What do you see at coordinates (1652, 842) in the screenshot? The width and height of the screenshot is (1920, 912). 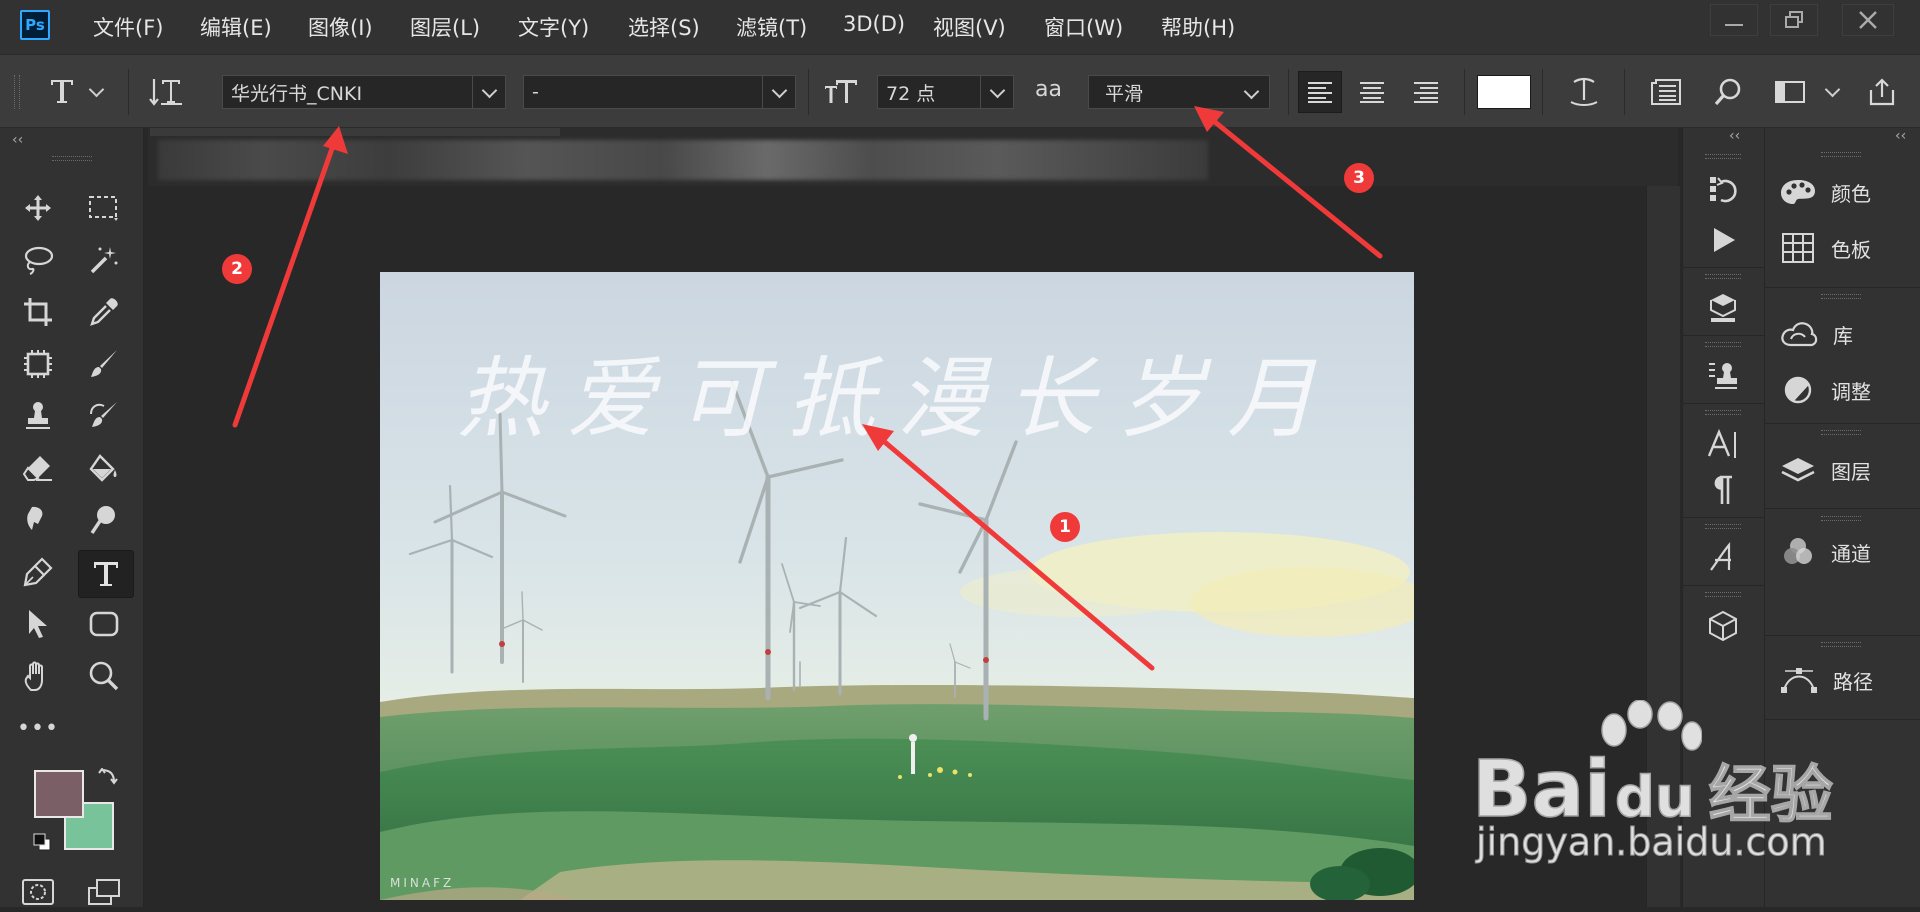 I see `baidu-url: jingyan.baidu.com` at bounding box center [1652, 842].